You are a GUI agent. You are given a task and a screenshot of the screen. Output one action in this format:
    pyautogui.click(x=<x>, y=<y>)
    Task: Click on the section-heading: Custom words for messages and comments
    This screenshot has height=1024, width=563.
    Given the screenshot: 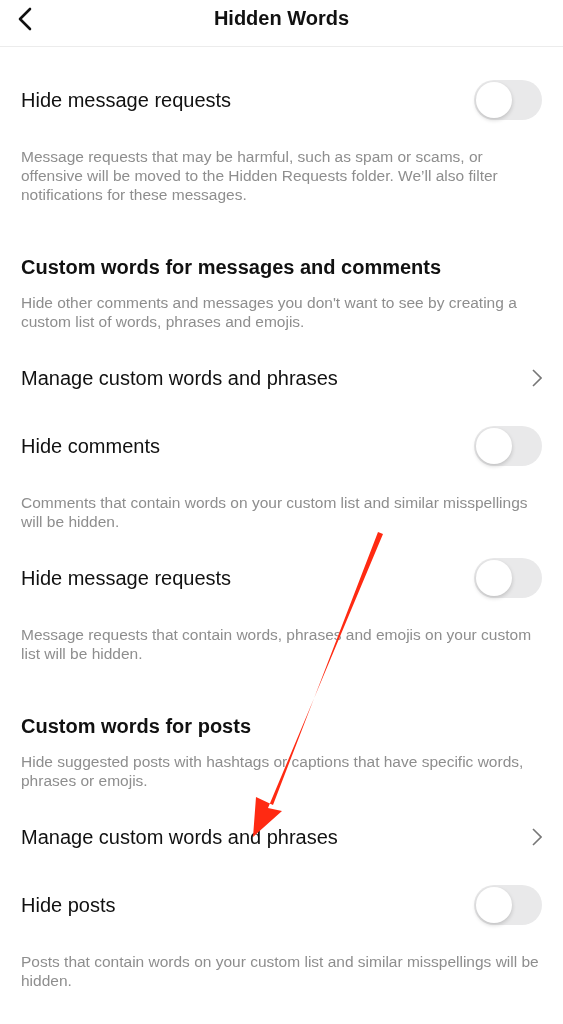 What is the action you would take?
    pyautogui.click(x=231, y=267)
    